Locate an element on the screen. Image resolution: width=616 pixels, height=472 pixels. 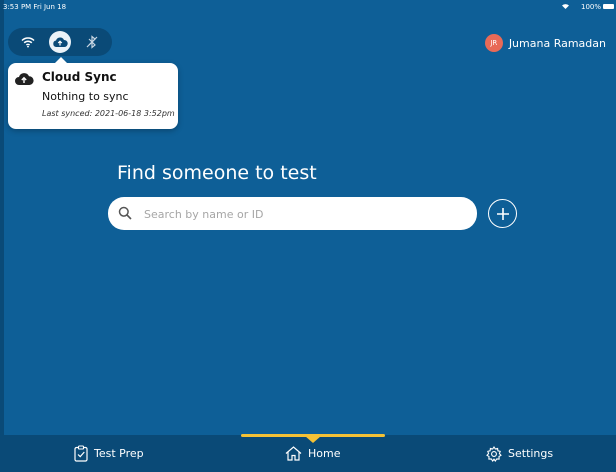
battery-icon is located at coordinates (608, 6).